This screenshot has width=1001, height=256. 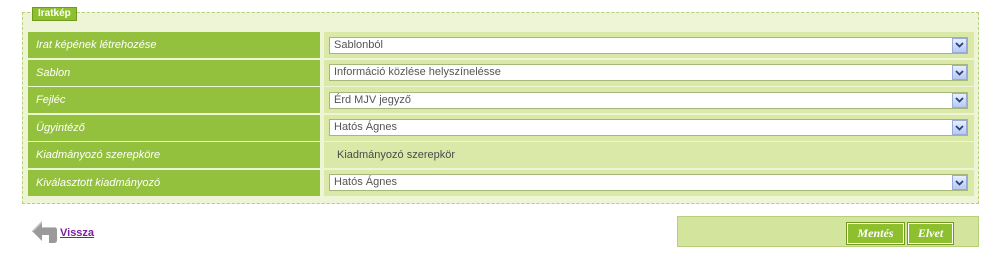 I want to click on back-arrow-icon, so click(x=44, y=232).